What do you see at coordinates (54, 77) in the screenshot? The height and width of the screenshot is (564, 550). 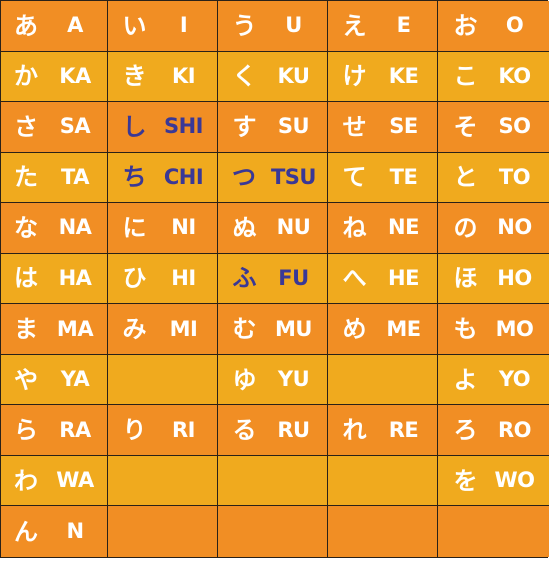 I see `kana-cell: か KA` at bounding box center [54, 77].